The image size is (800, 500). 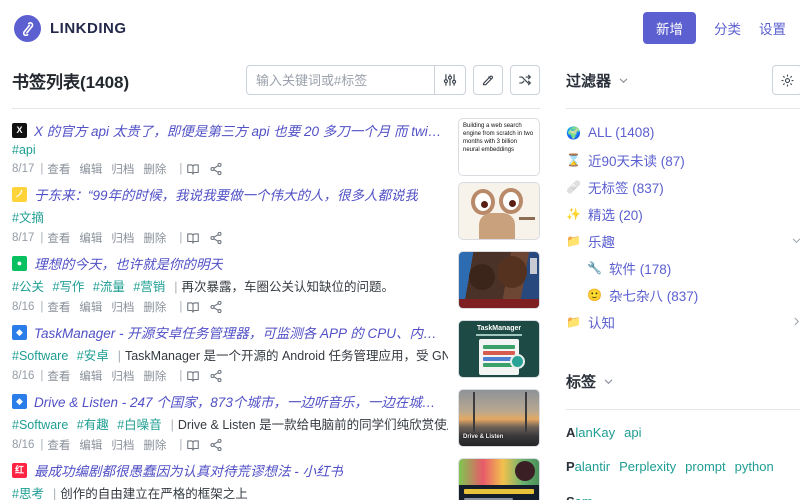 What do you see at coordinates (786, 80) in the screenshot?
I see `filter-settings-button` at bounding box center [786, 80].